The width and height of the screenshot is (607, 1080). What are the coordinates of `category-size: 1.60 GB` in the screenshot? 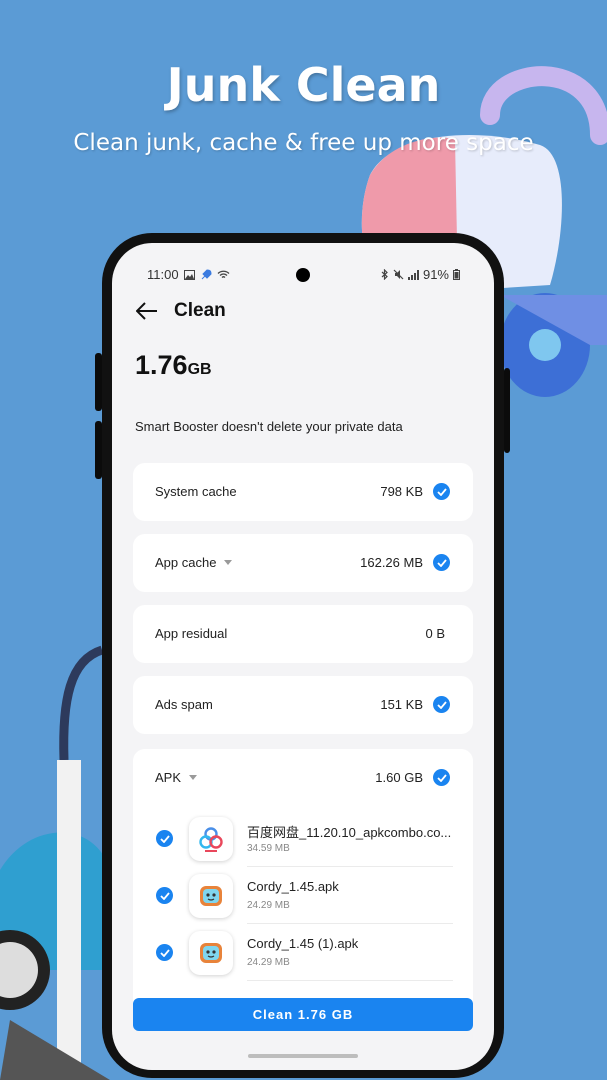 It's located at (399, 777).